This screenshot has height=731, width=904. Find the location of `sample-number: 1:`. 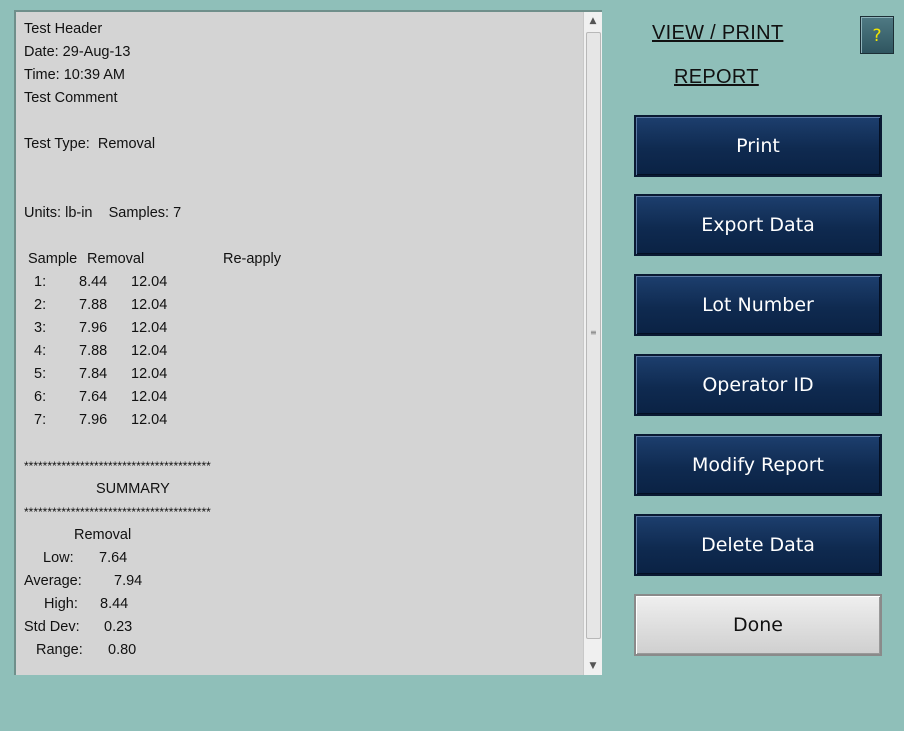

sample-number: 1: is located at coordinates (40, 282).